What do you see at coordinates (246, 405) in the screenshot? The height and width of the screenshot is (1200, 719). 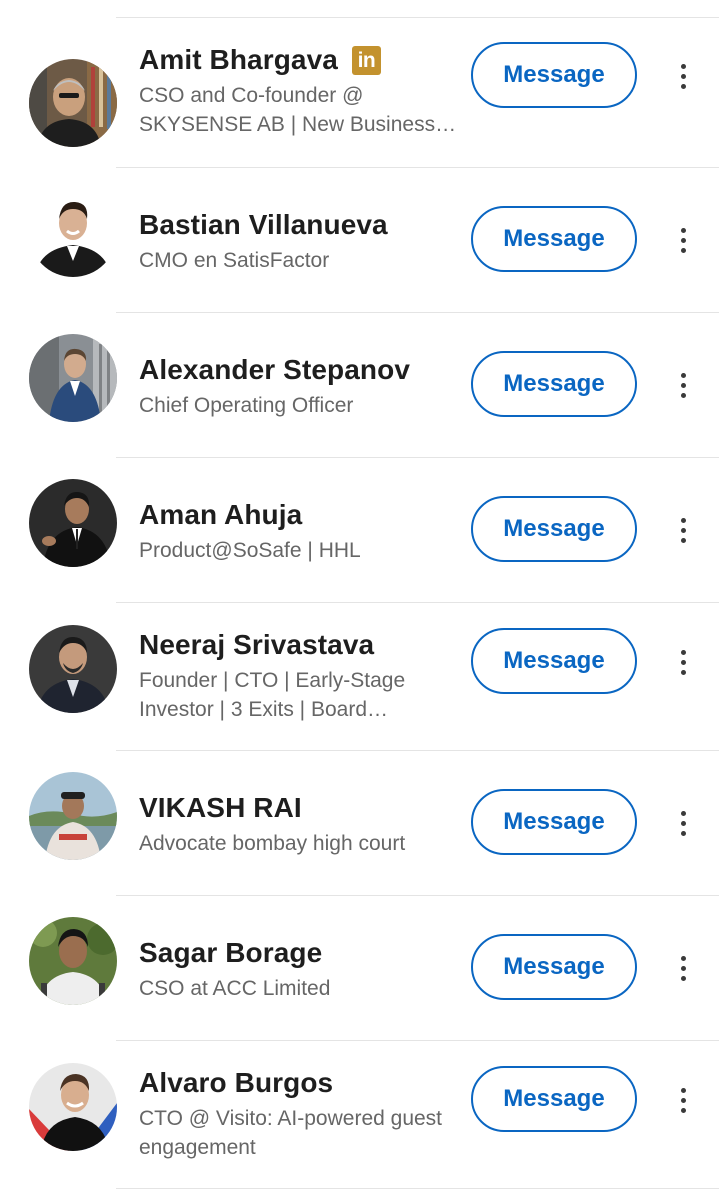 I see `connection-headline: Chief Operating Officer` at bounding box center [246, 405].